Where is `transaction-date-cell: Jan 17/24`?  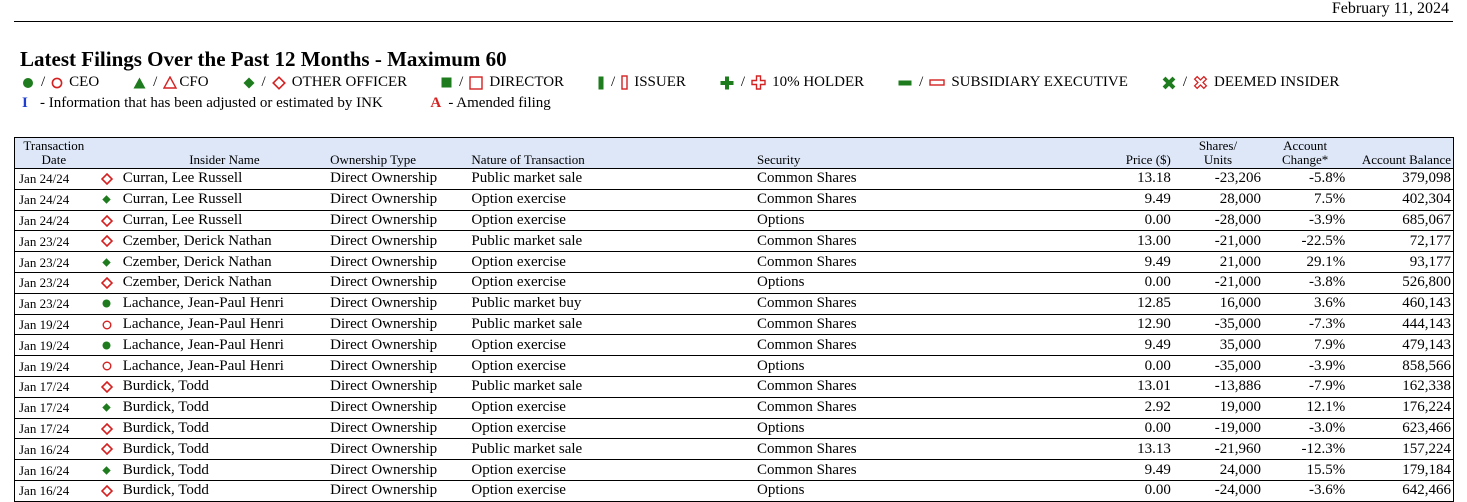
transaction-date-cell: Jan 17/24 is located at coordinates (53, 429).